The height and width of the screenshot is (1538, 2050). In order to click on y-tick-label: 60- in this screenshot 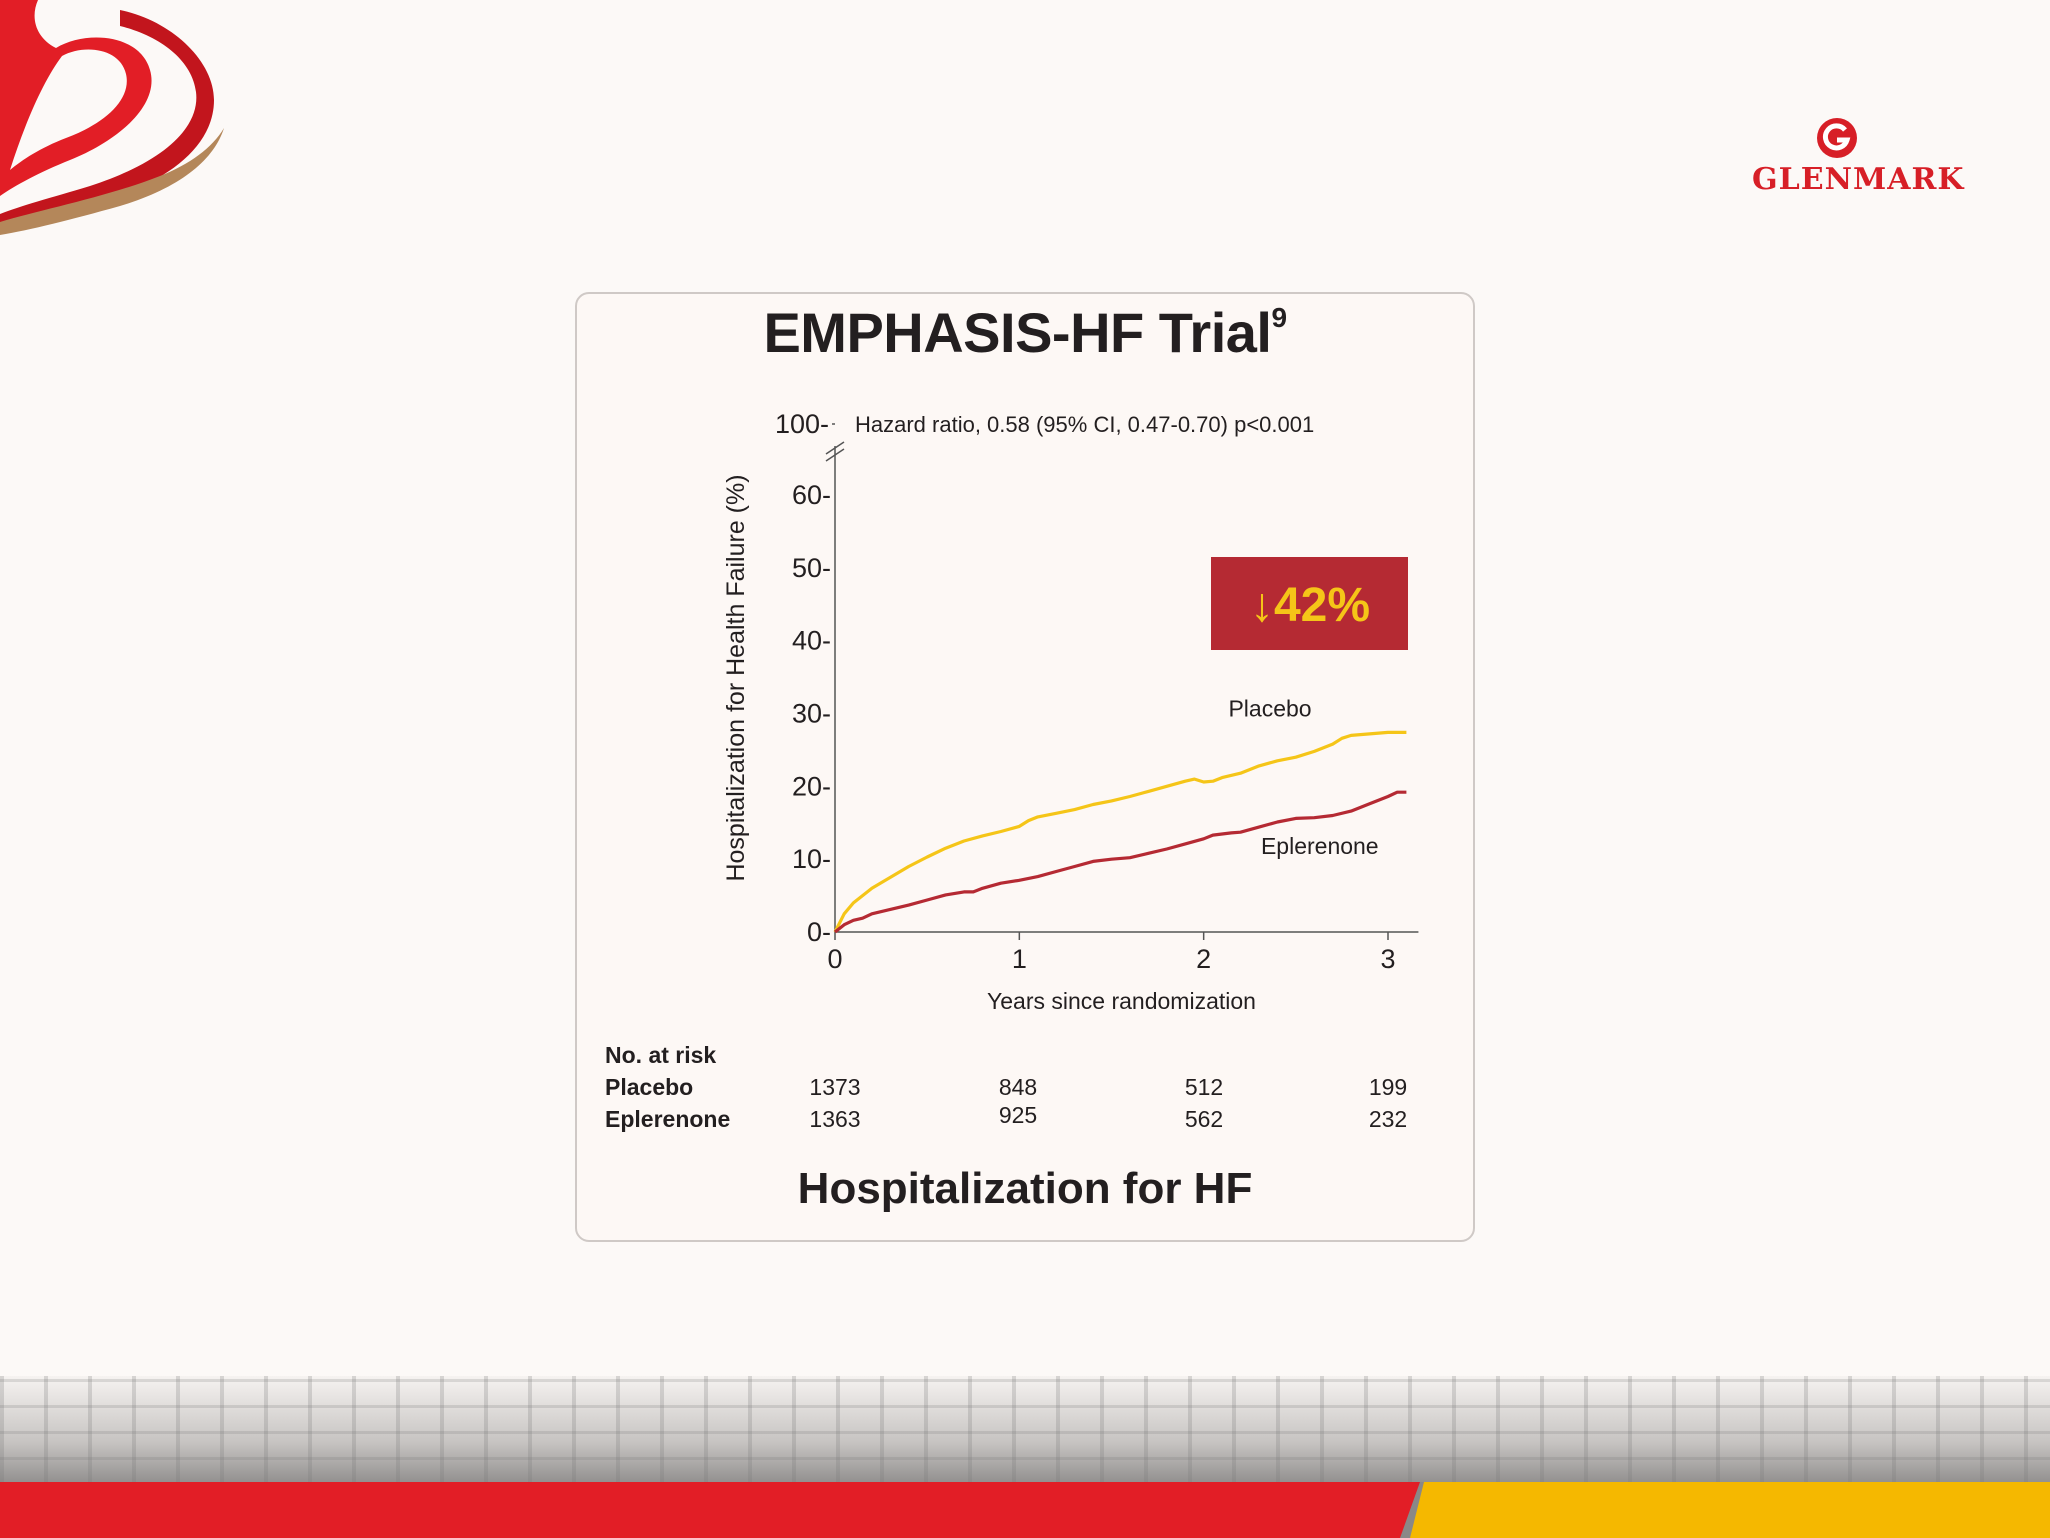, I will do `click(811, 495)`.